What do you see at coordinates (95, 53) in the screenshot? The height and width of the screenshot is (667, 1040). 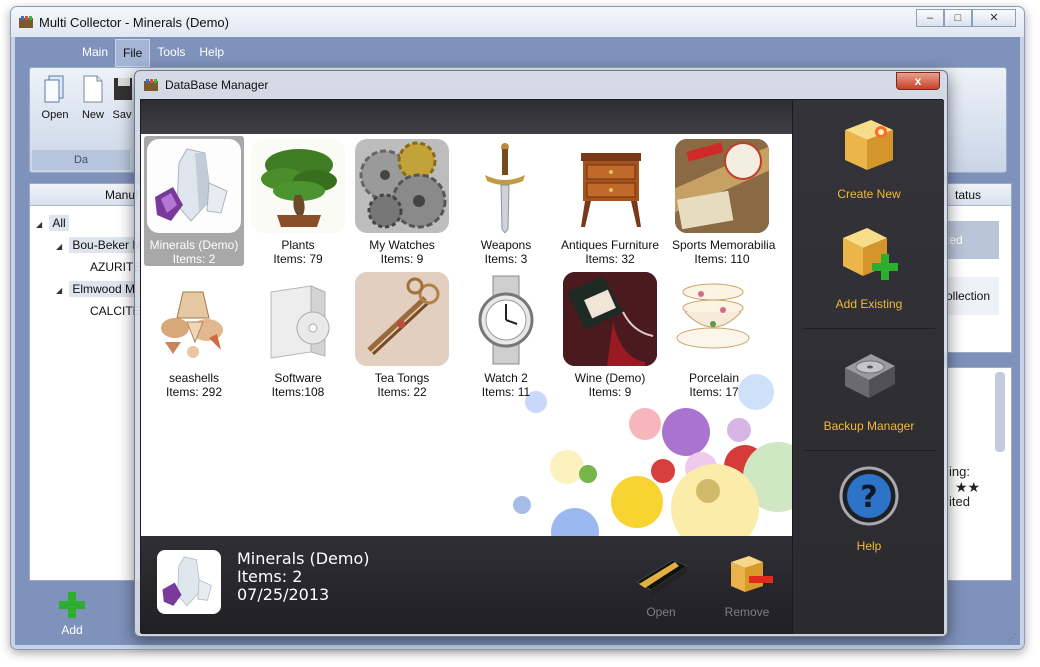 I see `menu-main: Main` at bounding box center [95, 53].